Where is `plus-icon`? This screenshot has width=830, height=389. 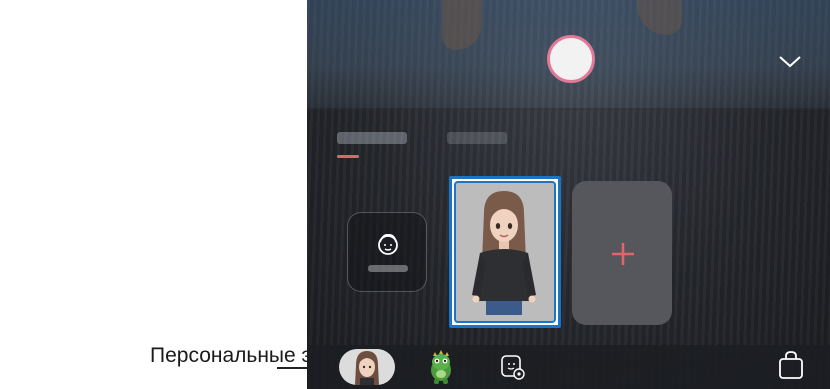 plus-icon is located at coordinates (623, 254).